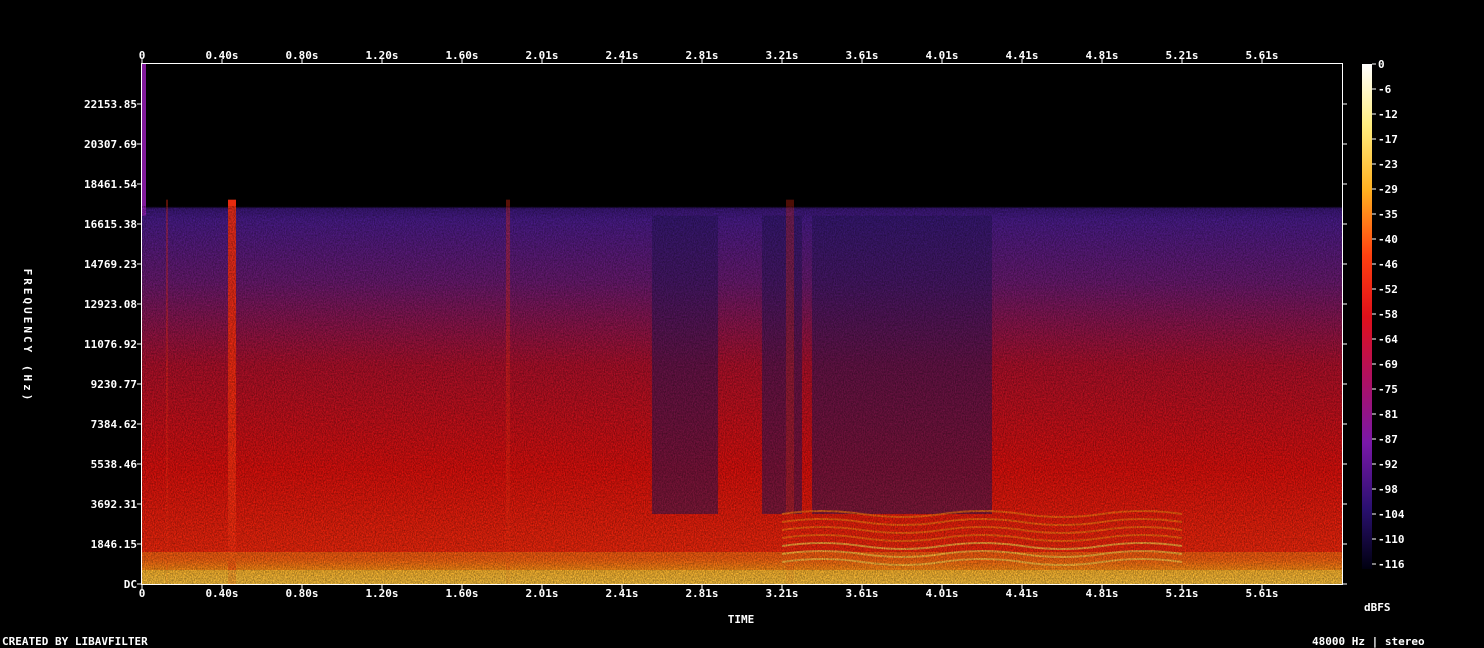 The width and height of the screenshot is (1484, 648). Describe the element at coordinates (110, 304) in the screenshot. I see `y-tick-label: 12923.08` at that location.